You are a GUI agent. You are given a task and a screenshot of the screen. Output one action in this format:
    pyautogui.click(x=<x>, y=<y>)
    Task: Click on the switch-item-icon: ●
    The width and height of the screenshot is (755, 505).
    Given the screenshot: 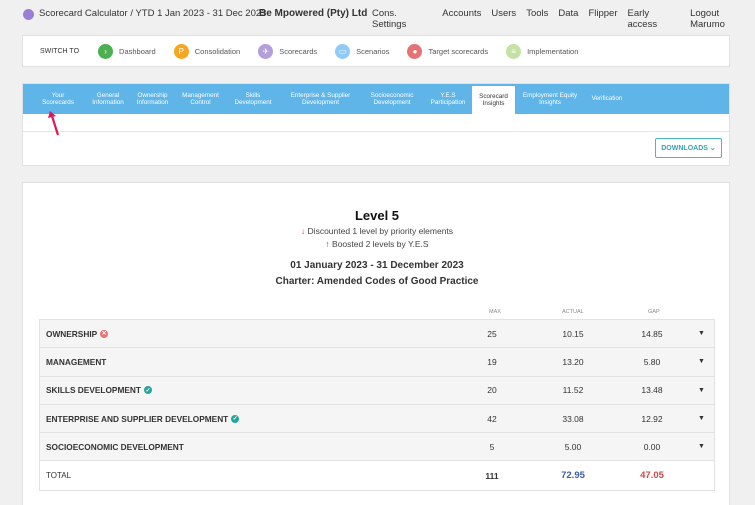 What is the action you would take?
    pyautogui.click(x=415, y=51)
    